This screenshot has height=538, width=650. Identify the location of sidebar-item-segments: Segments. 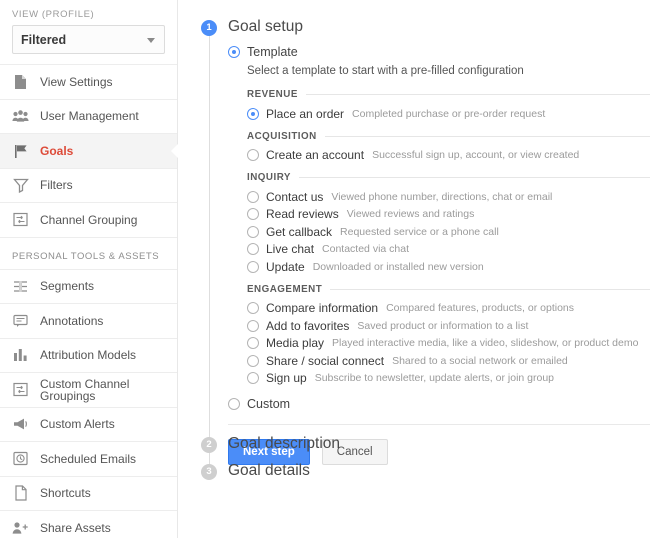
(88, 286).